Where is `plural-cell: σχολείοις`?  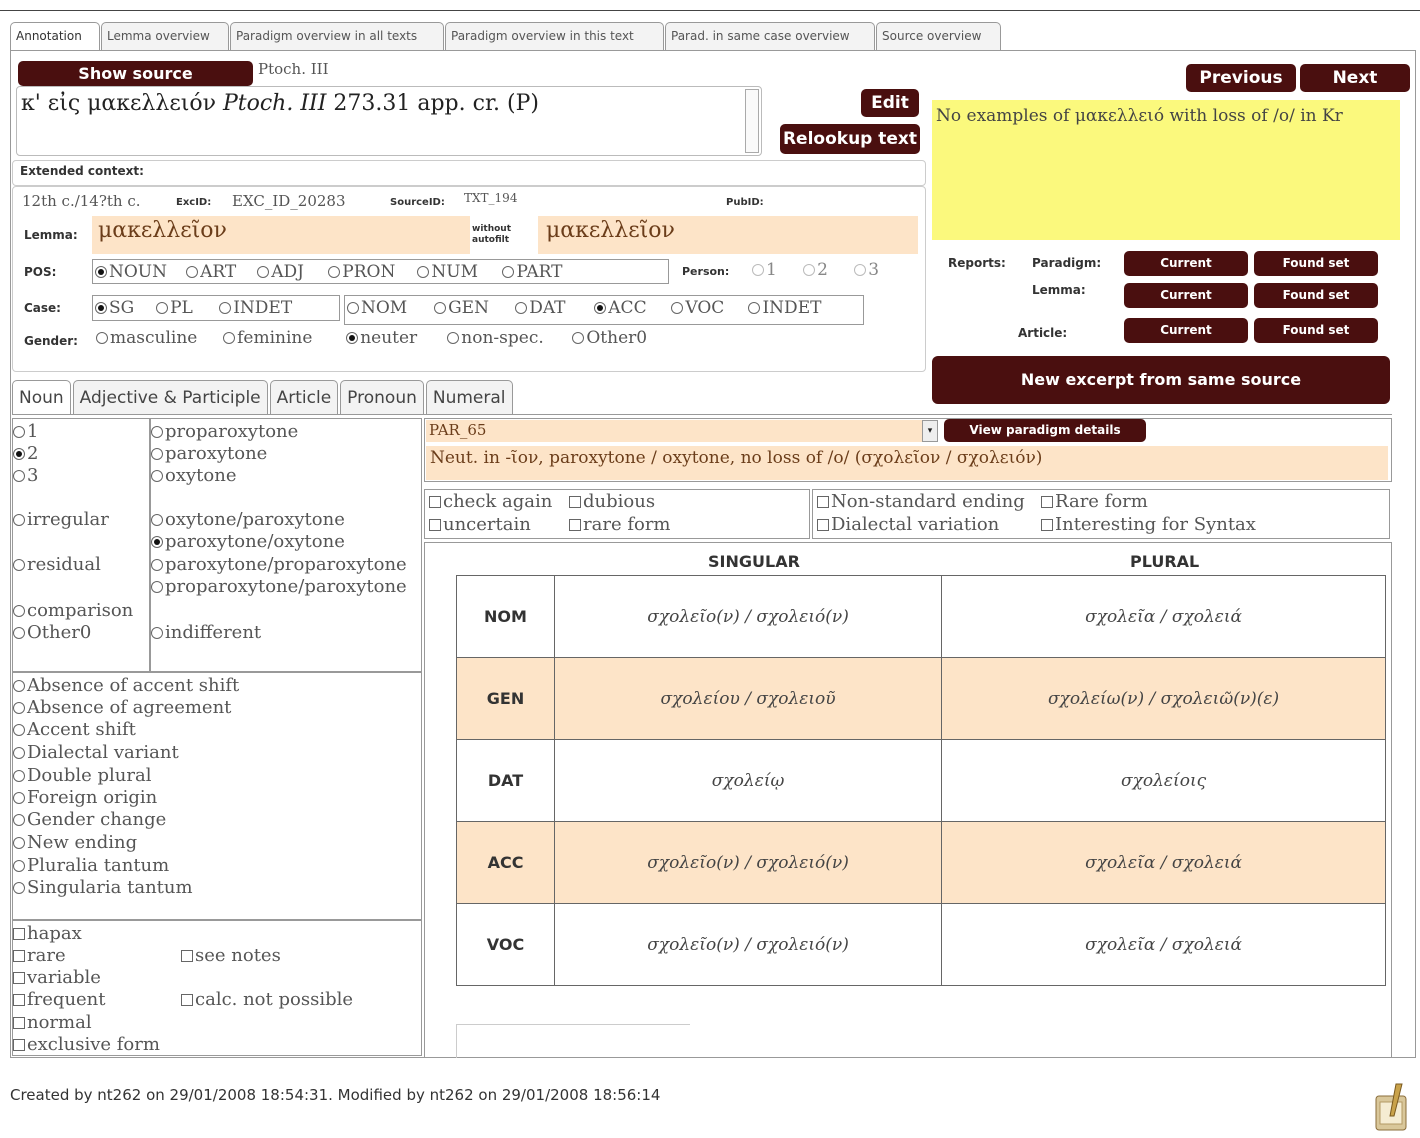
plural-cell: σχολείοις is located at coordinates (1163, 780).